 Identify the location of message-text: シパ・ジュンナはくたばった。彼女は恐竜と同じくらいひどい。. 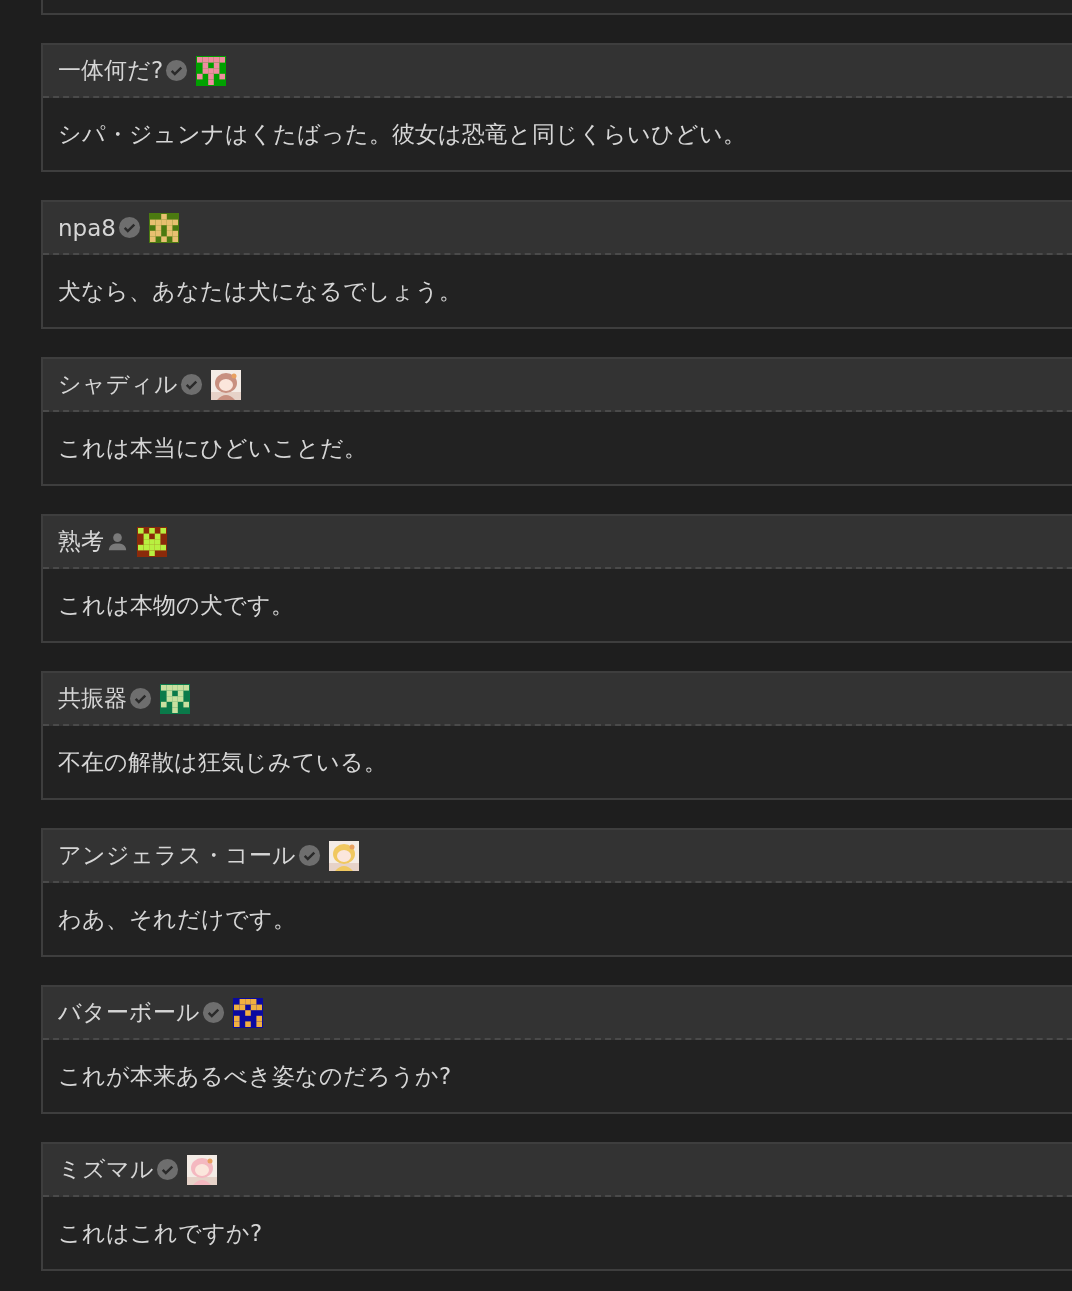
(402, 134).